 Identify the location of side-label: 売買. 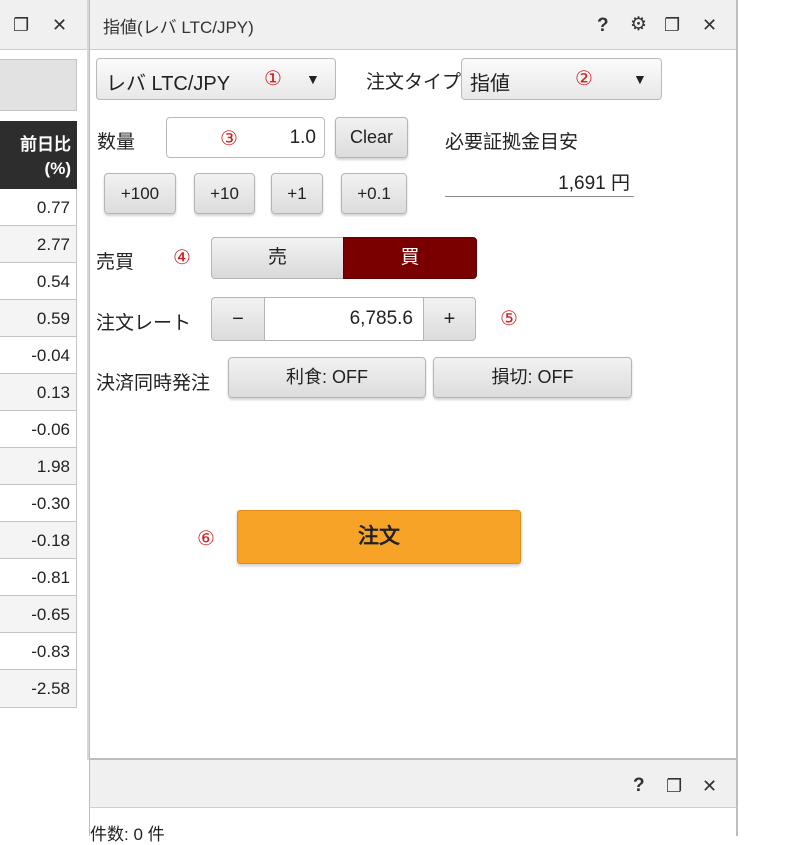
(115, 262).